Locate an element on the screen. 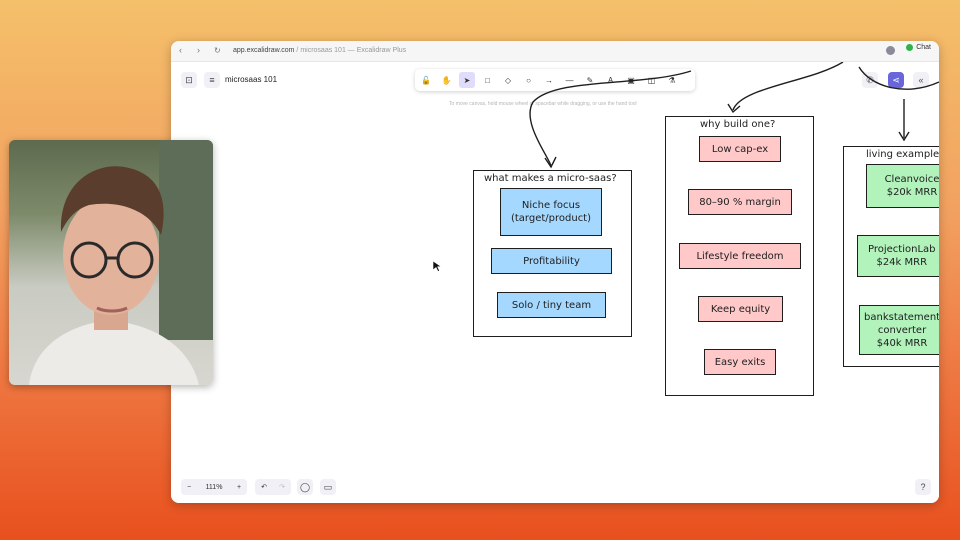  webcam-overlay is located at coordinates (111, 262).